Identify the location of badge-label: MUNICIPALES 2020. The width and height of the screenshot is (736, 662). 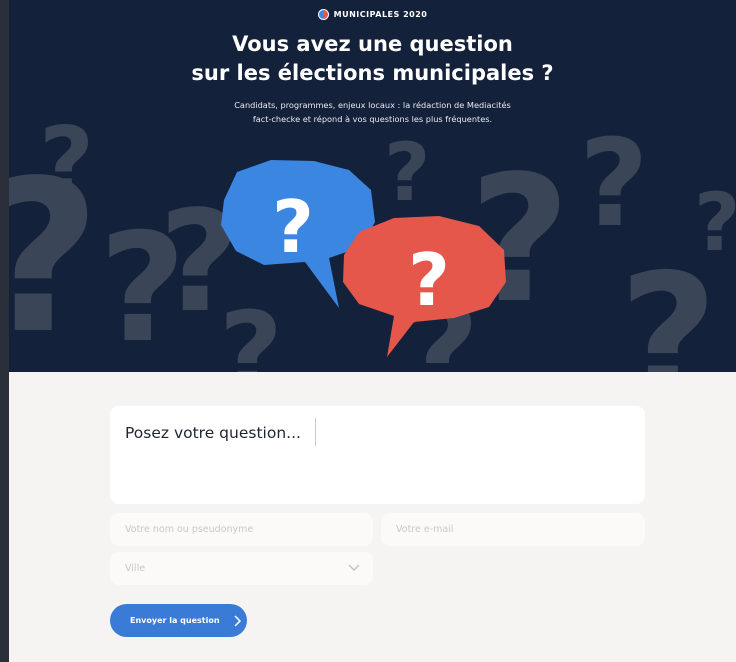
(380, 14).